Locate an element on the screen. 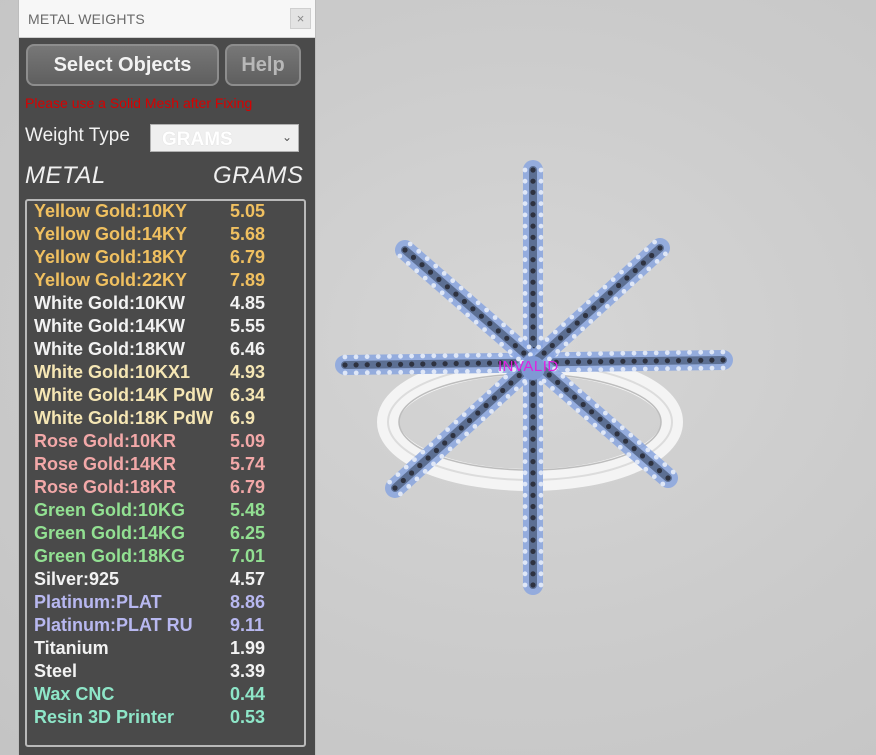  weight-type-select: GRAMS ⌄ is located at coordinates (224, 138).